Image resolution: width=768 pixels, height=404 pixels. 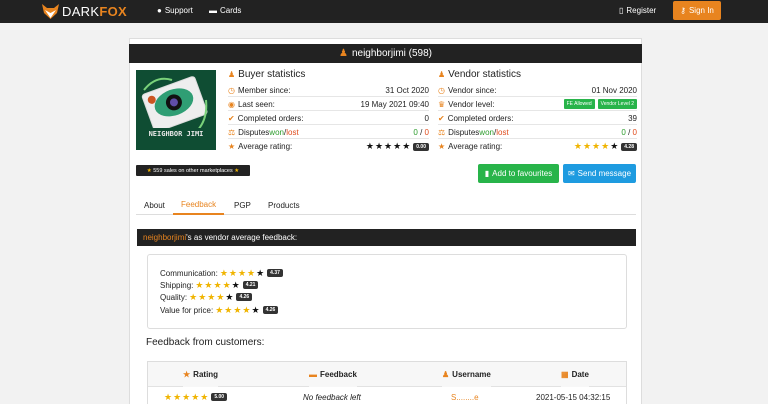 I want to click on add-to-favourites-button: ▮ Add to favourites, so click(x=518, y=173).